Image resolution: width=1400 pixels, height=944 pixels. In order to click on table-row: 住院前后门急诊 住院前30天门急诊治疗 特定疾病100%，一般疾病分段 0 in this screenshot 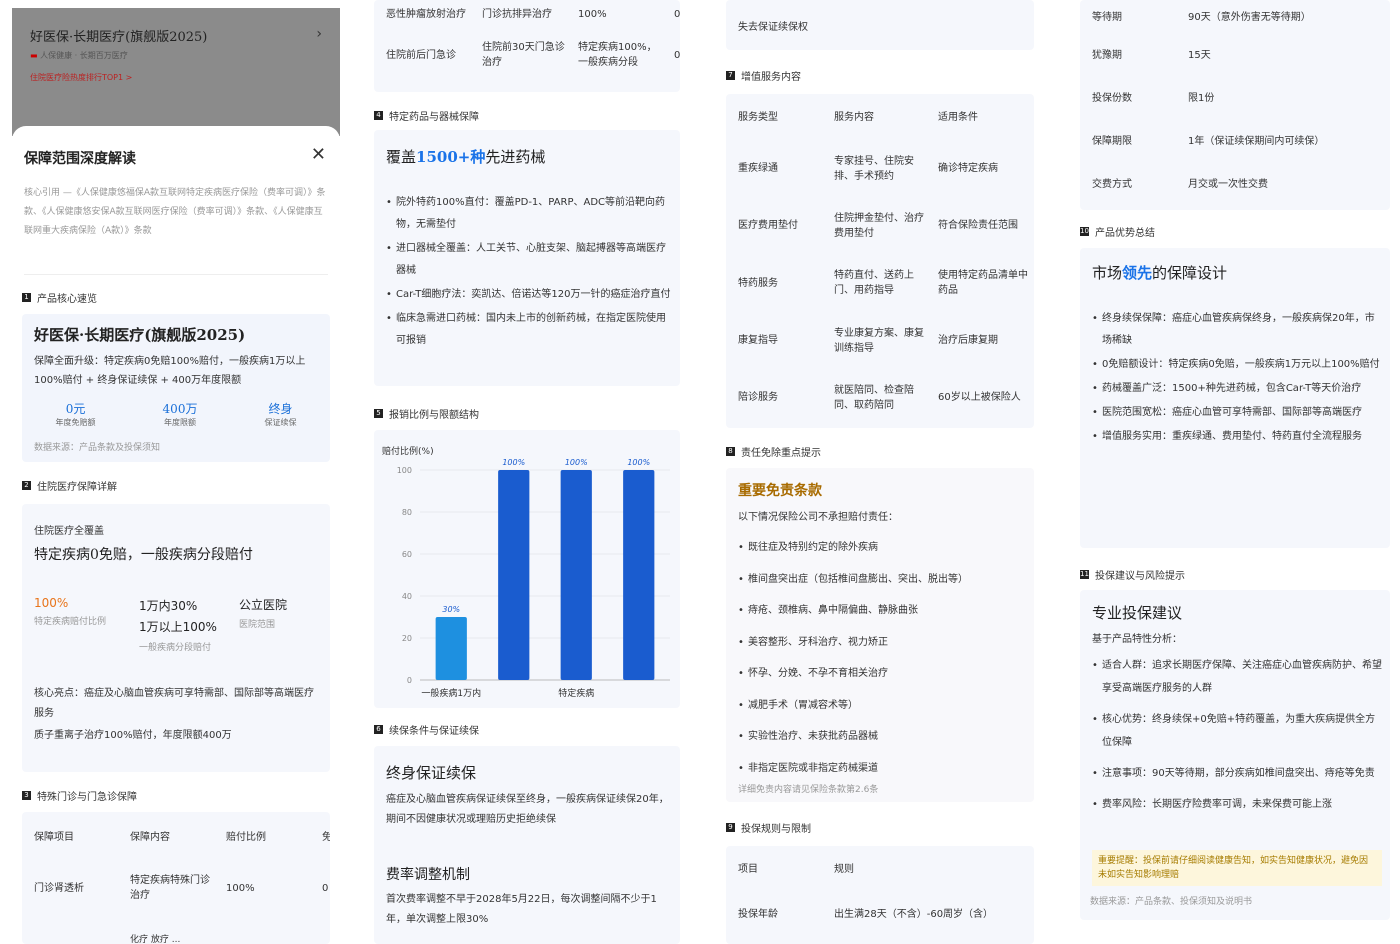, I will do `click(533, 55)`.